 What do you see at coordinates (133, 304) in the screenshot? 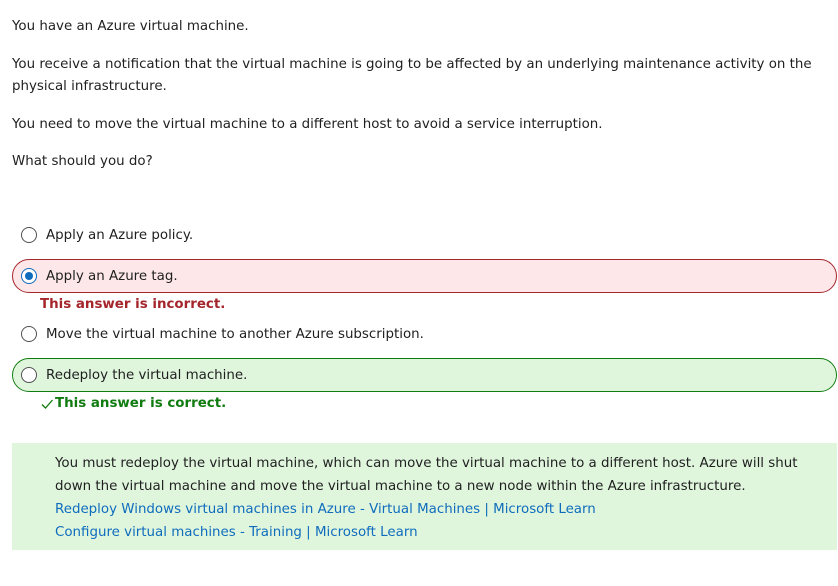
I see `incorrect-feedback: This answer is incorrect.` at bounding box center [133, 304].